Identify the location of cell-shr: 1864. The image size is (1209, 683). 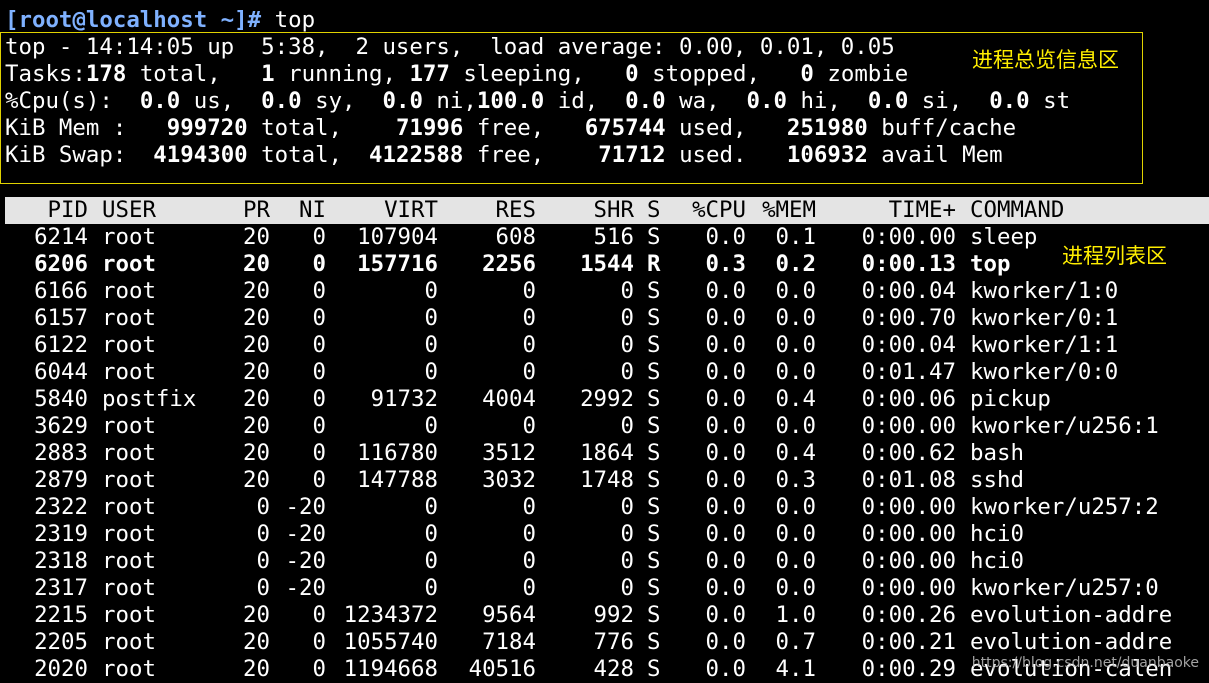
(607, 453).